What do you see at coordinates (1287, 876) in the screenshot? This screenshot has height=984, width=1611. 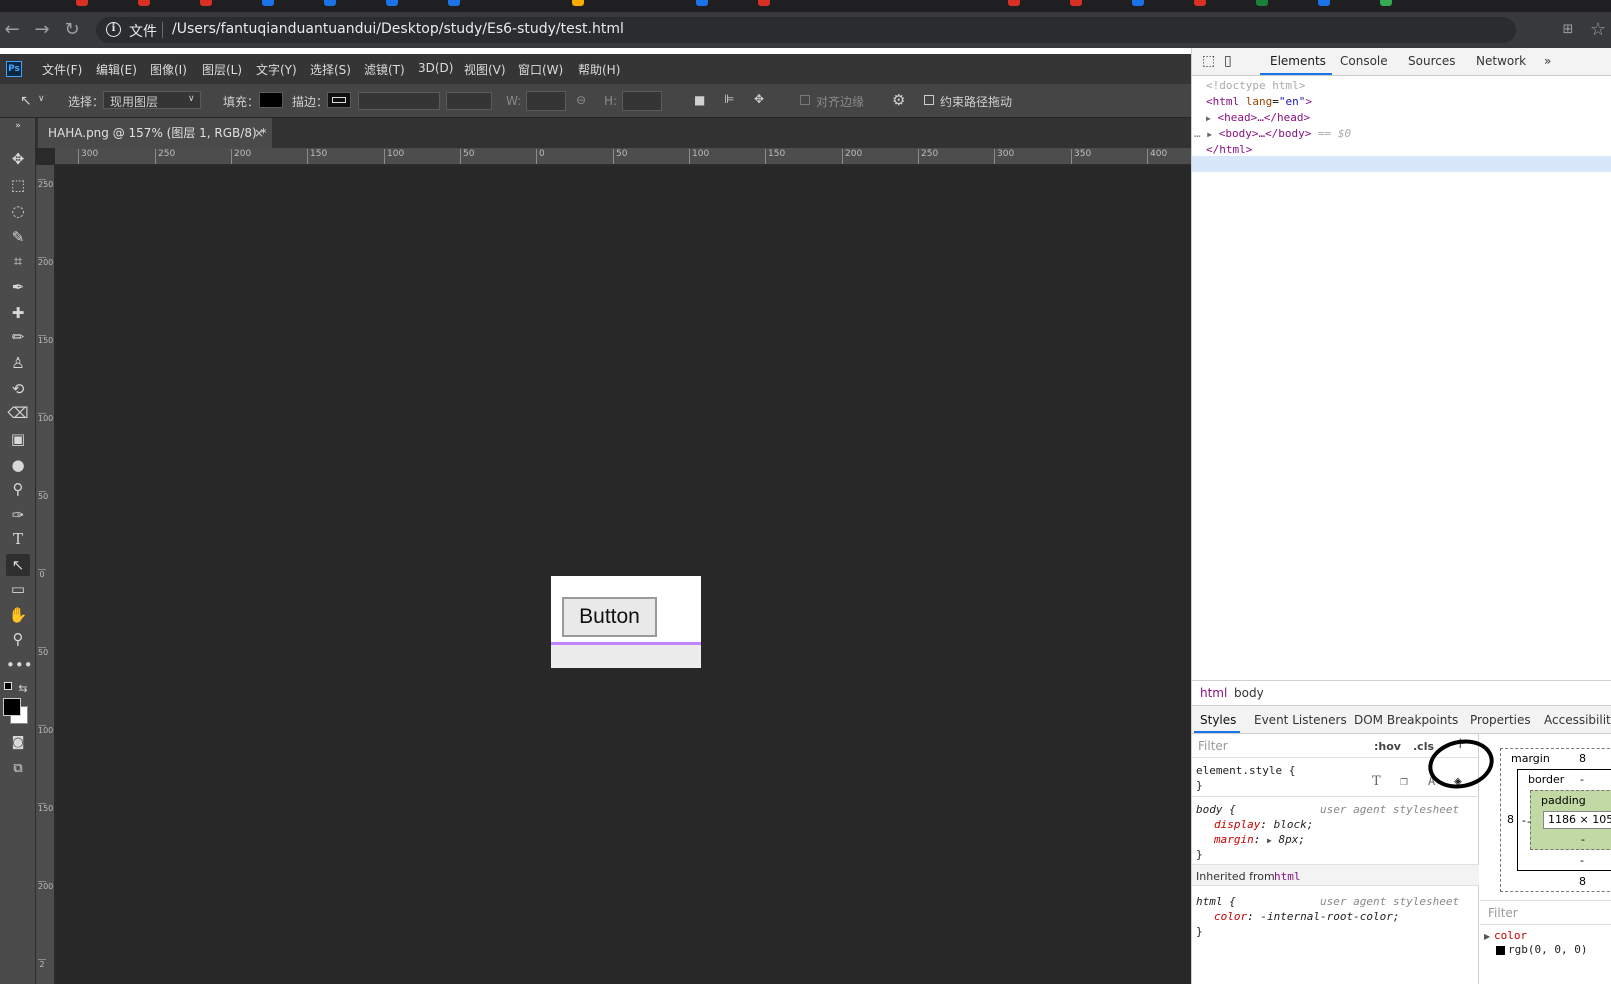 I see `inherited-tag: html` at bounding box center [1287, 876].